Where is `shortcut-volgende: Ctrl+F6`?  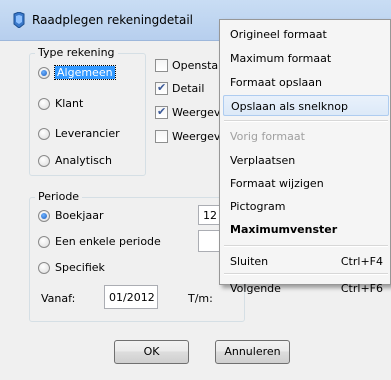 shortcut-volgende: Ctrl+F6 is located at coordinates (361, 288).